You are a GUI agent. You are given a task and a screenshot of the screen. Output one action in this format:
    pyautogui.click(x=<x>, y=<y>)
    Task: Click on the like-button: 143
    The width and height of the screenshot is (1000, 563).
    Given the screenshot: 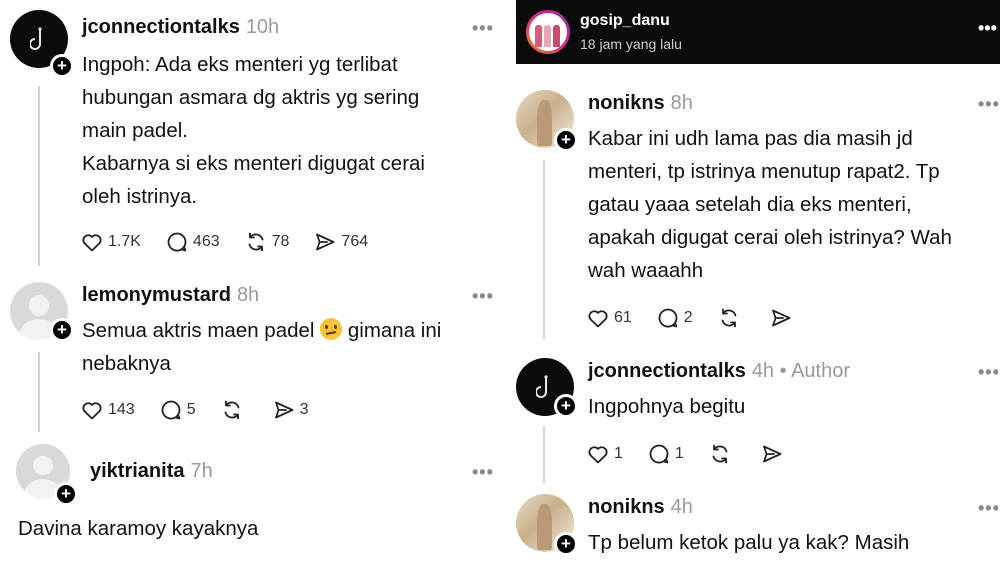 What is the action you would take?
    pyautogui.click(x=107, y=410)
    